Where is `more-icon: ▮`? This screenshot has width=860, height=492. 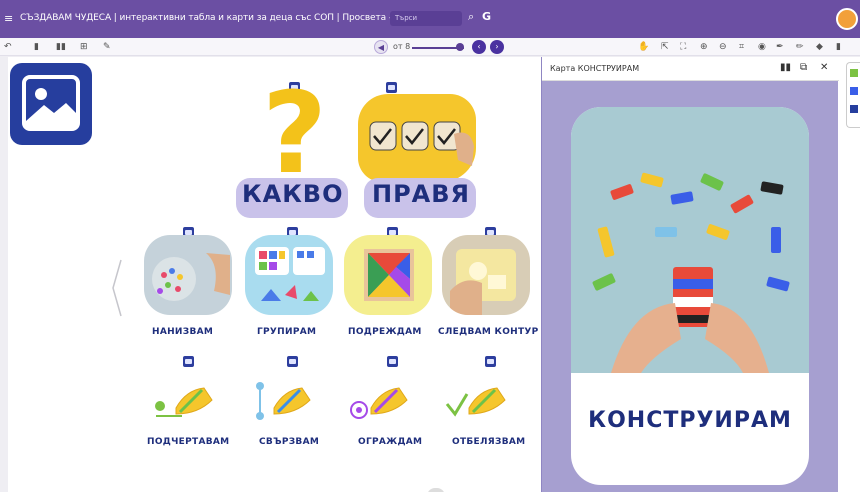 more-icon: ▮ is located at coordinates (838, 47).